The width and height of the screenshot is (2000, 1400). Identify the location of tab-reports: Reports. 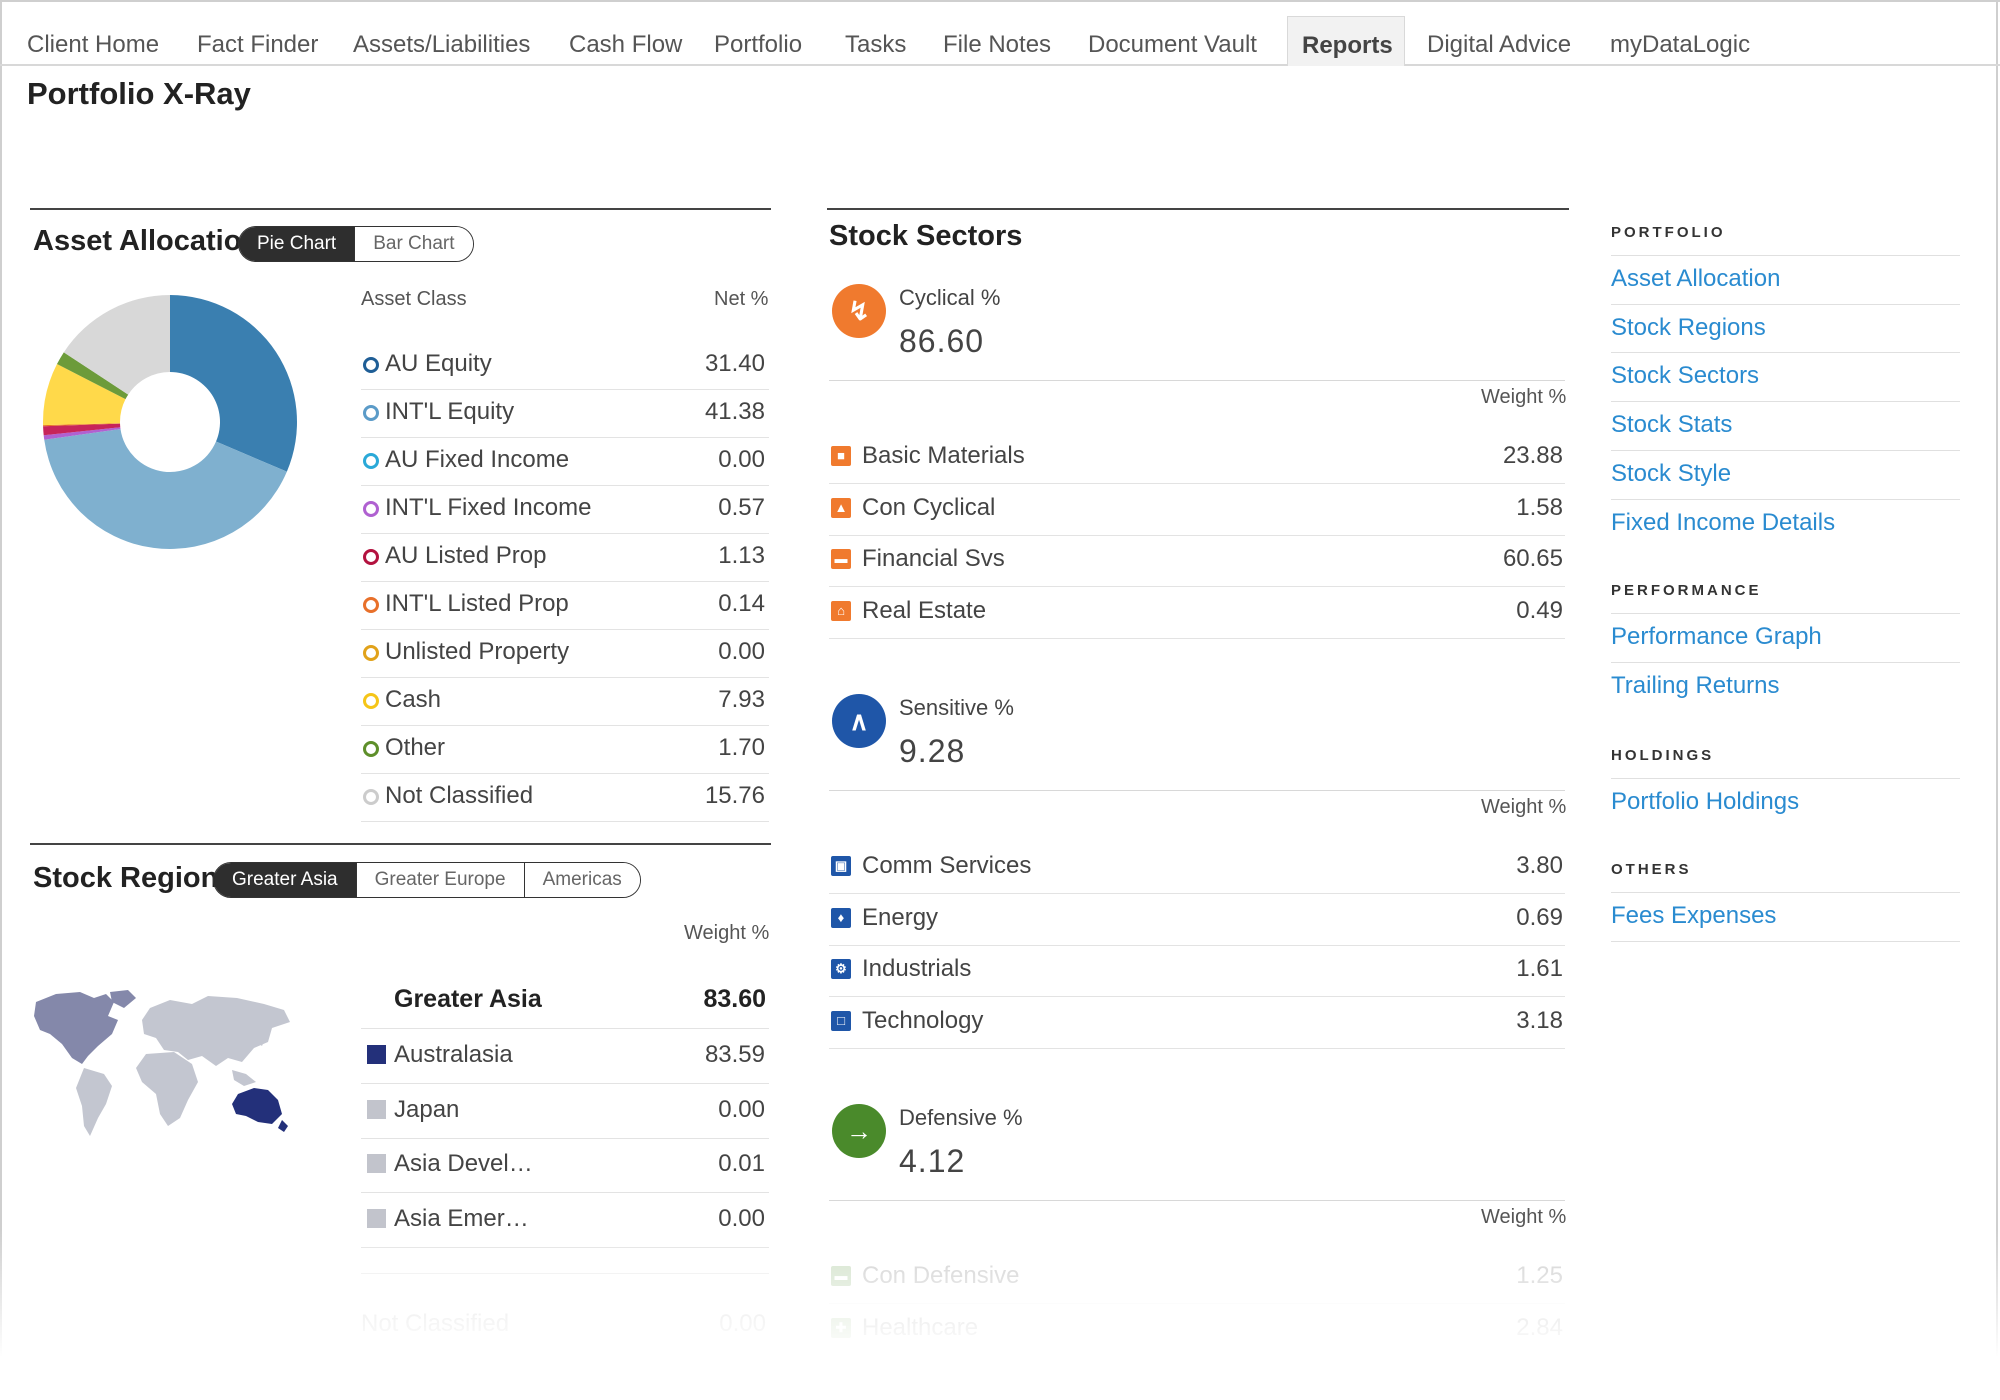
(1346, 41).